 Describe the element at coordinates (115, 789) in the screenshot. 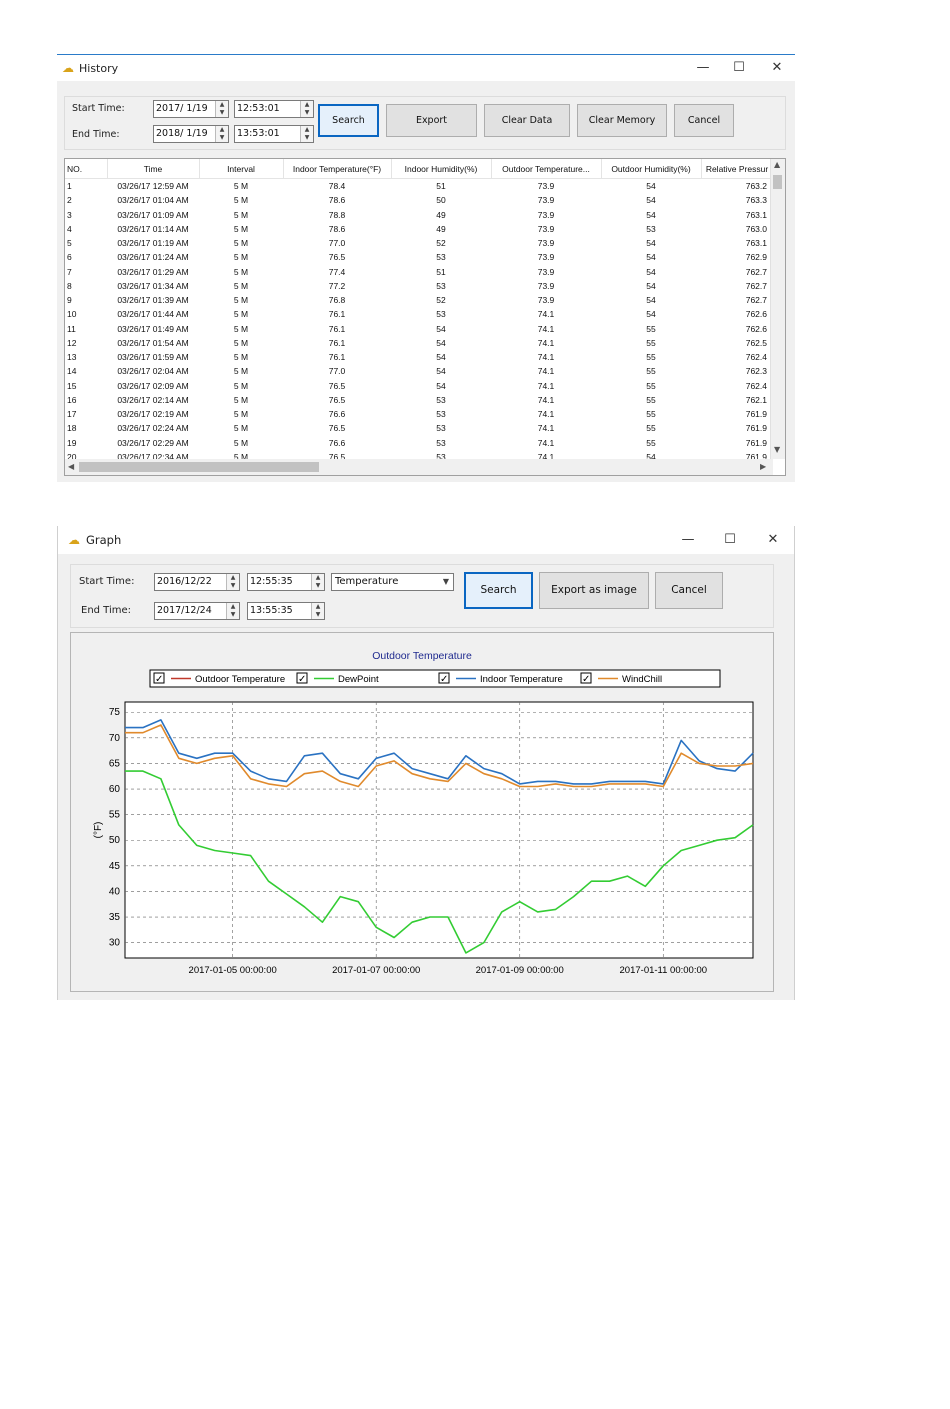

I see `y-tick-label: 60` at that location.